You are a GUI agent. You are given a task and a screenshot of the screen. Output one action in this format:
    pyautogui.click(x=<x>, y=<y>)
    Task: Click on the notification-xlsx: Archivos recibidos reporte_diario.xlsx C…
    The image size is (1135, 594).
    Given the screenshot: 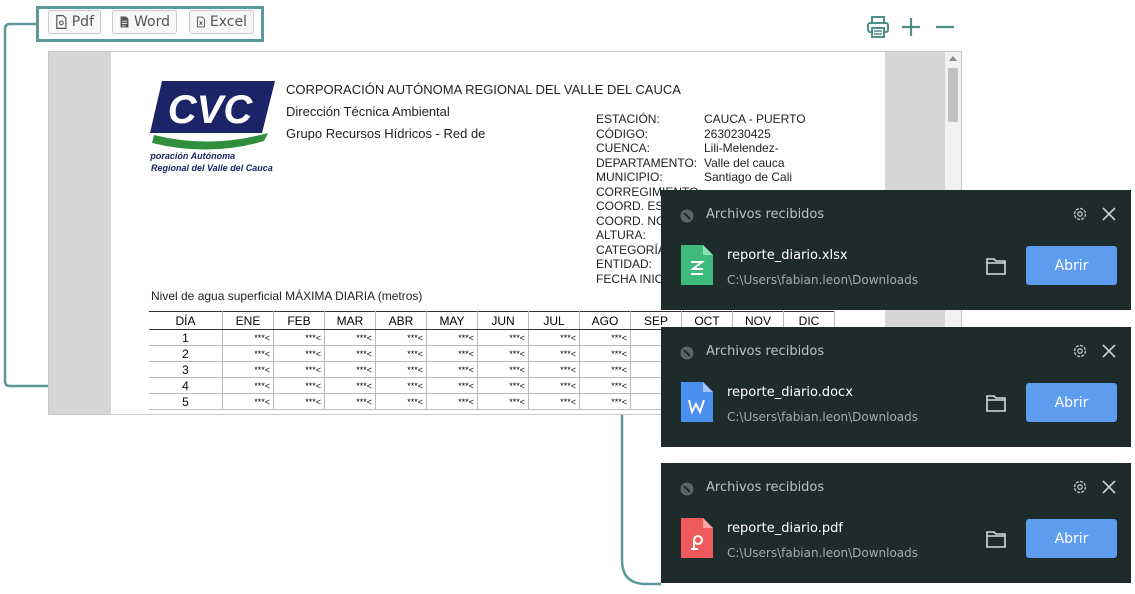 What is the action you would take?
    pyautogui.click(x=896, y=250)
    